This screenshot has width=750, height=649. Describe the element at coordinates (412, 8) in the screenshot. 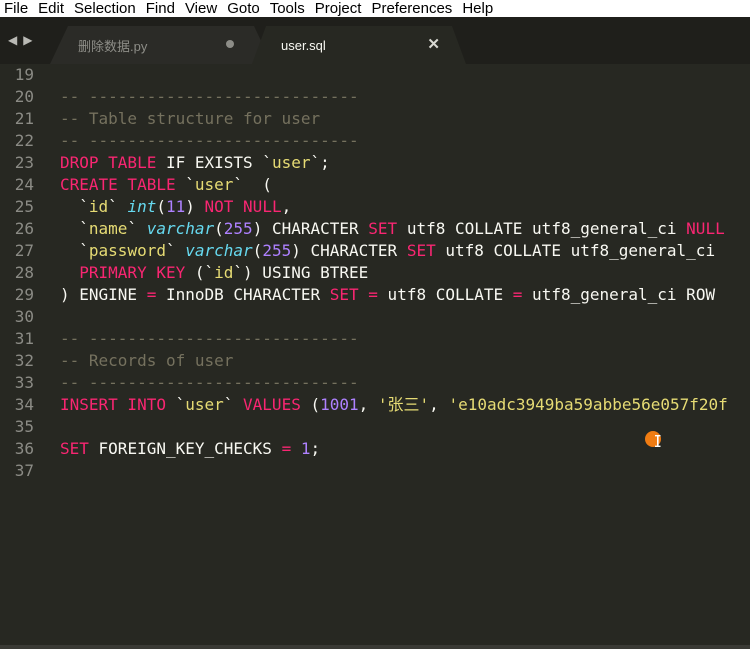

I see `menu-preferences: Preferences` at that location.